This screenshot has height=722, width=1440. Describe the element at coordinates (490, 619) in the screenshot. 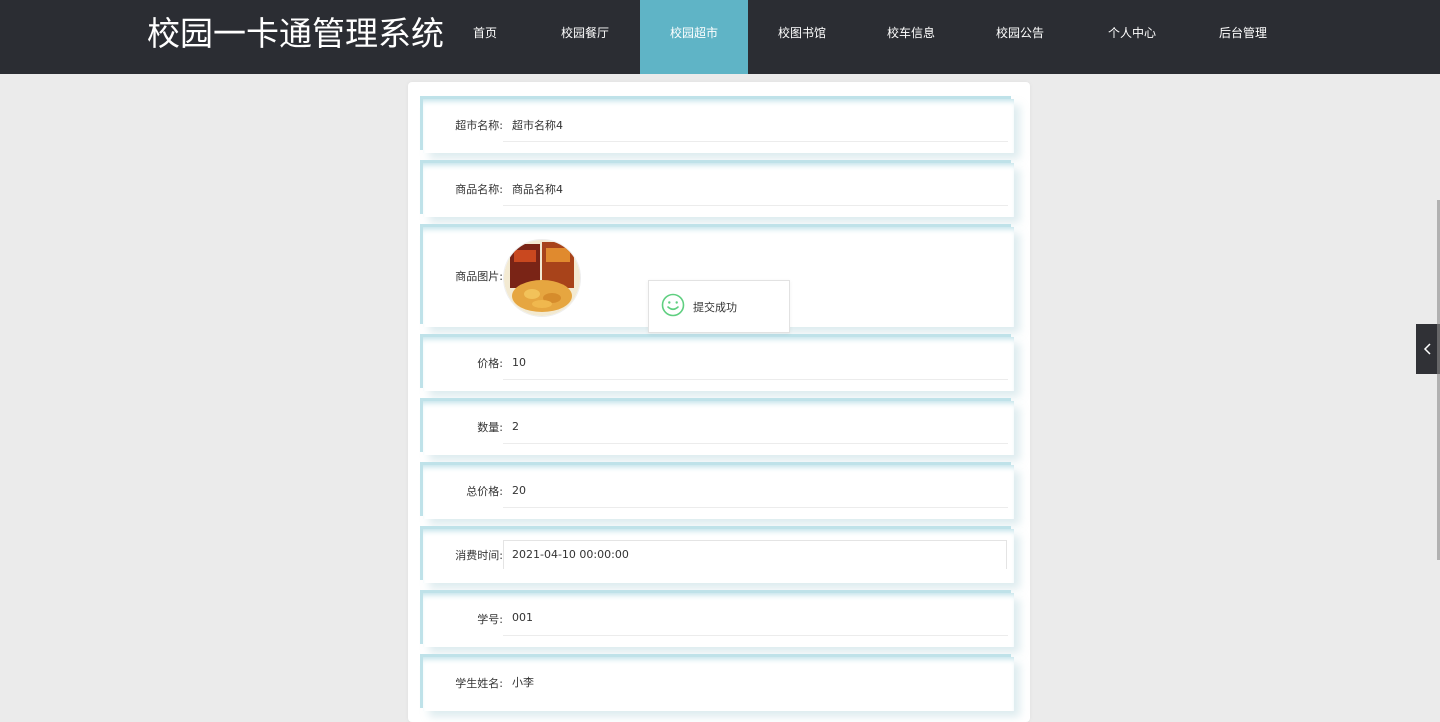

I see `field-label: 学号:` at that location.